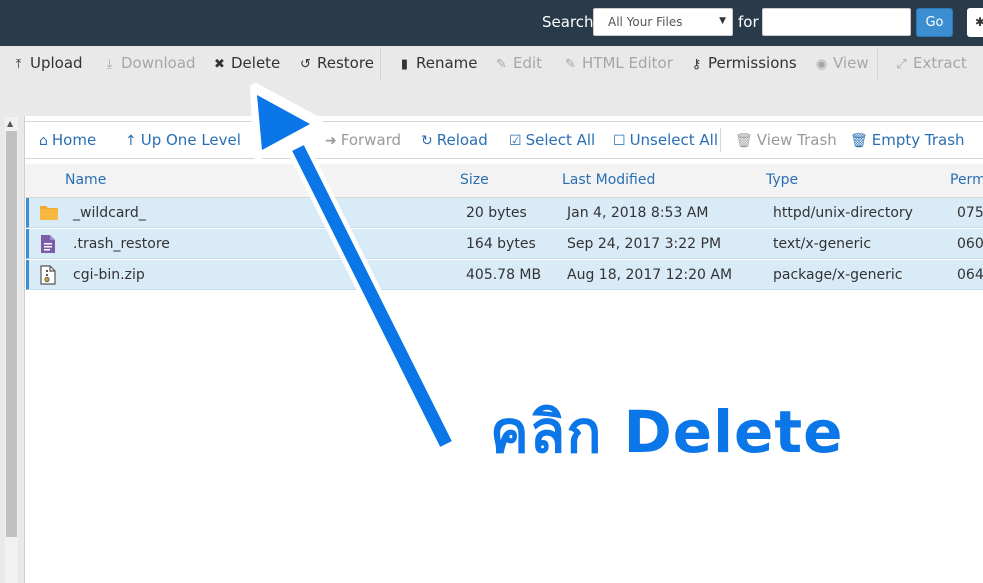  Describe the element at coordinates (353, 266) in the screenshot. I see `annotation-arrow` at that location.